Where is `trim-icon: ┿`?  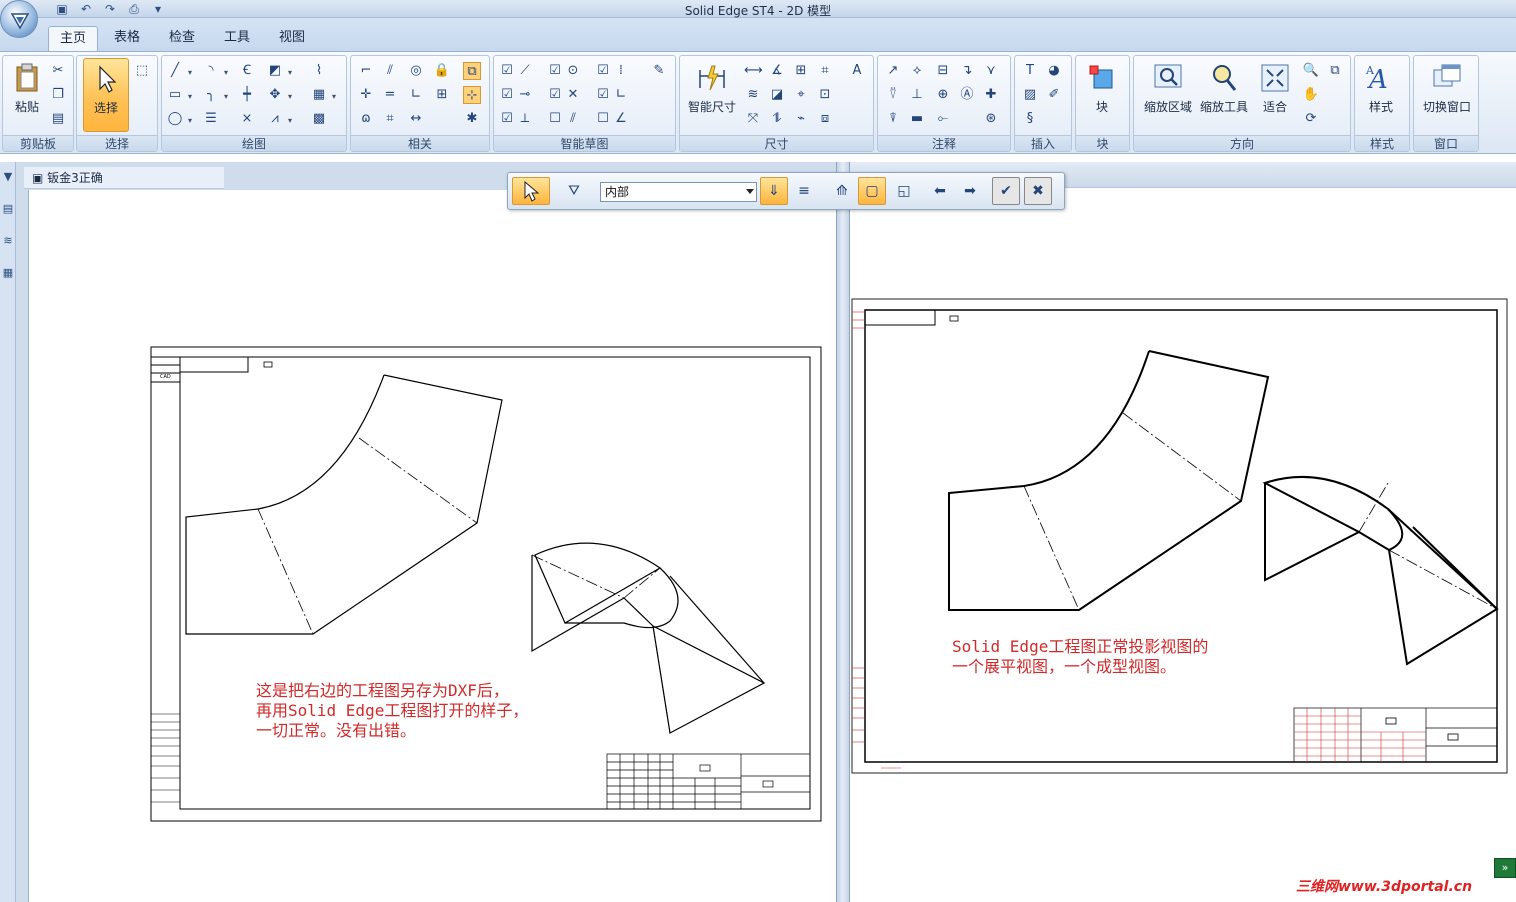 trim-icon: ┿ is located at coordinates (247, 95).